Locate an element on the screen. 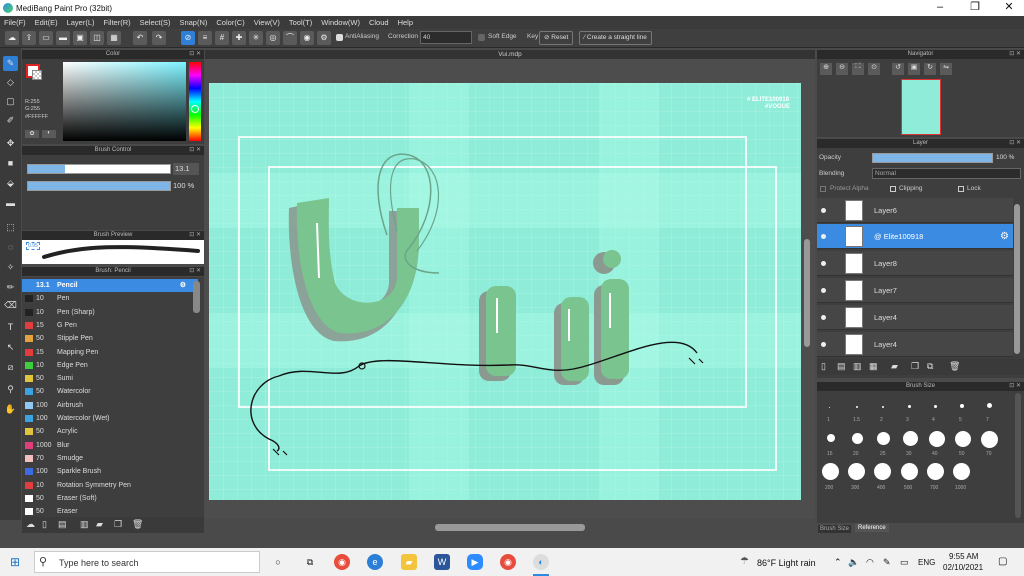 The height and width of the screenshot is (576, 1024). transform-icon: ▦ is located at coordinates (114, 38).